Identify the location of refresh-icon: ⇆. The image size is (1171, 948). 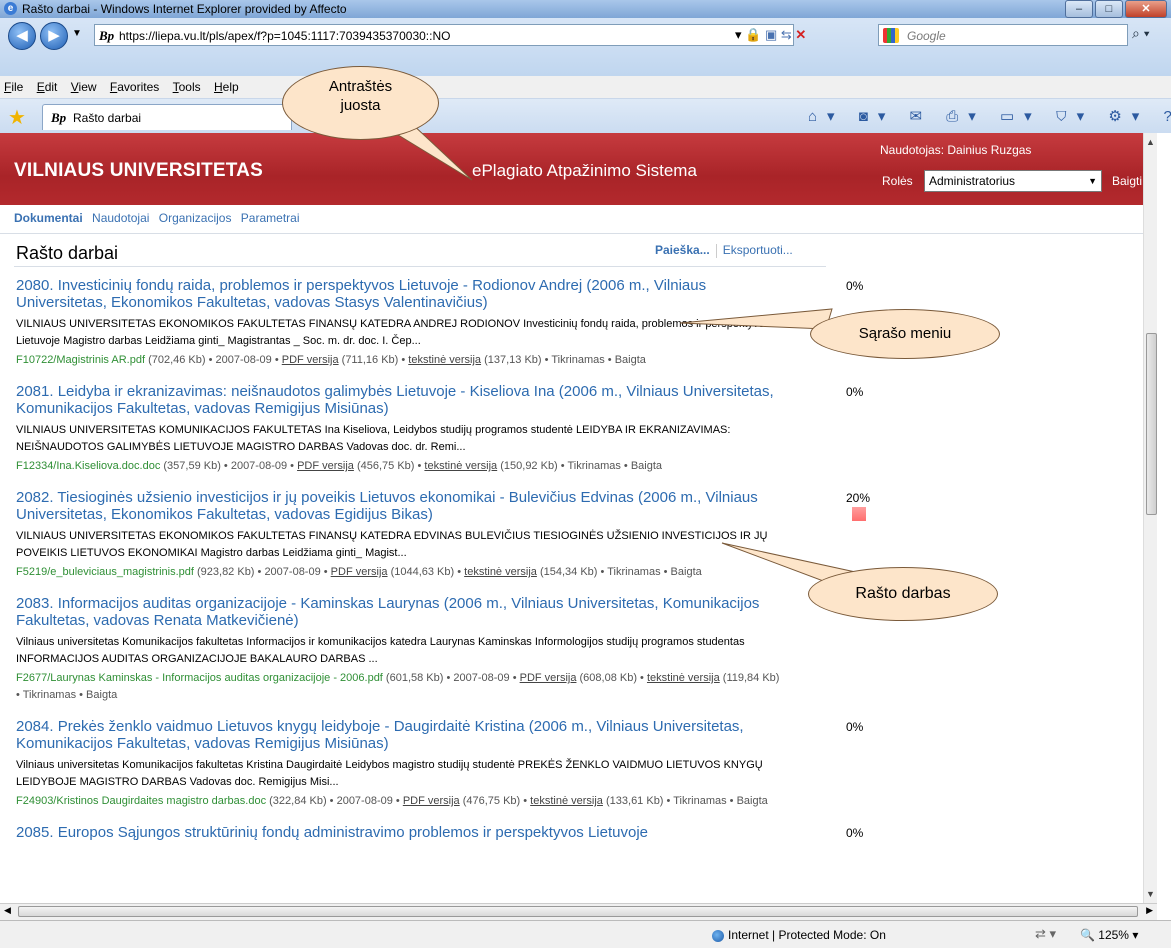
(786, 34).